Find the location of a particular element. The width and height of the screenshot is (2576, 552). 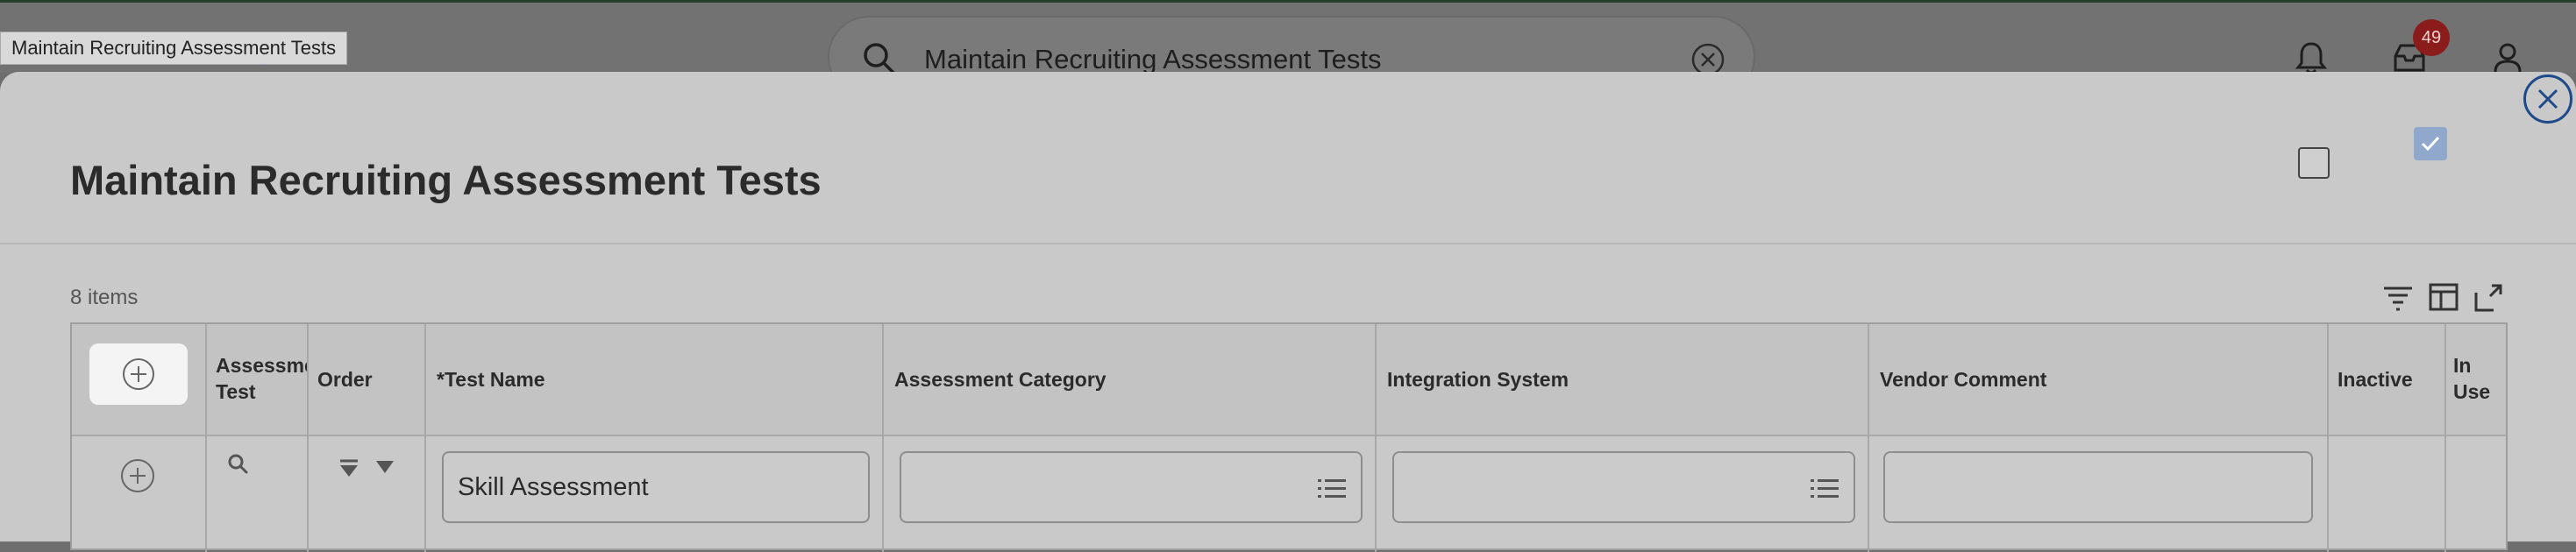

fullscreen-icon is located at coordinates (2489, 297).